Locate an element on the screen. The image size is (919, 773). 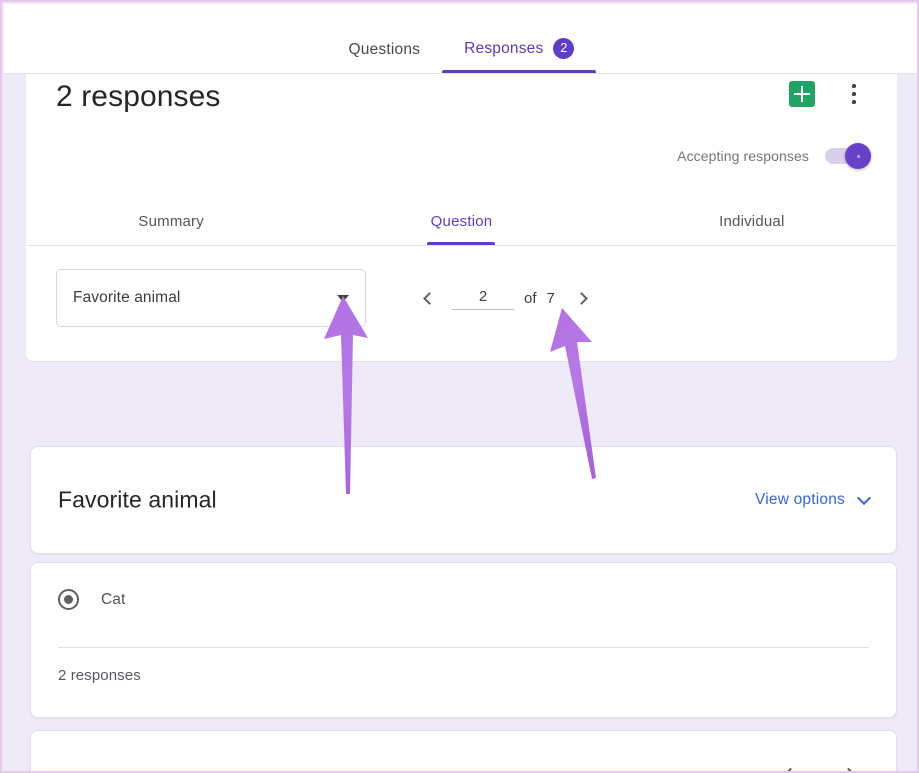
question-pagination: of 7 is located at coordinates (505, 298).